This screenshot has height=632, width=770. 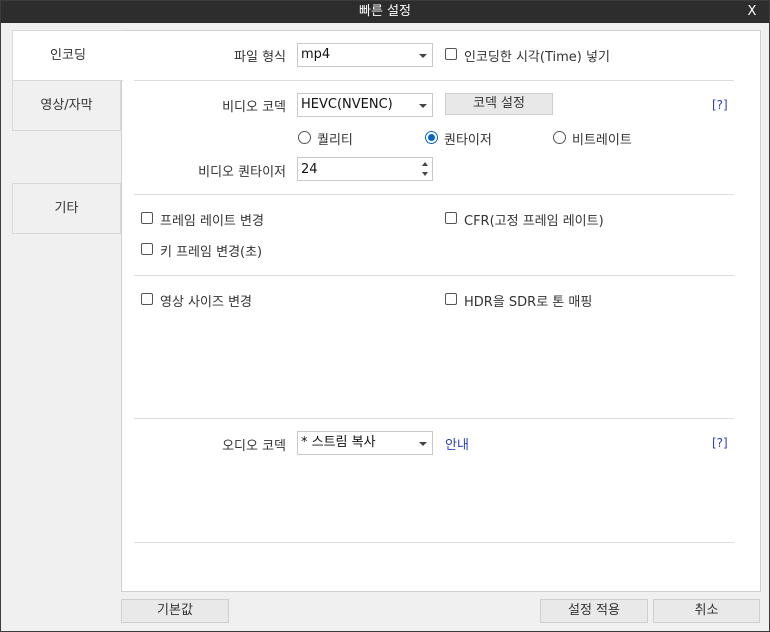 What do you see at coordinates (304, 137) in the screenshot?
I see `radio-quality` at bounding box center [304, 137].